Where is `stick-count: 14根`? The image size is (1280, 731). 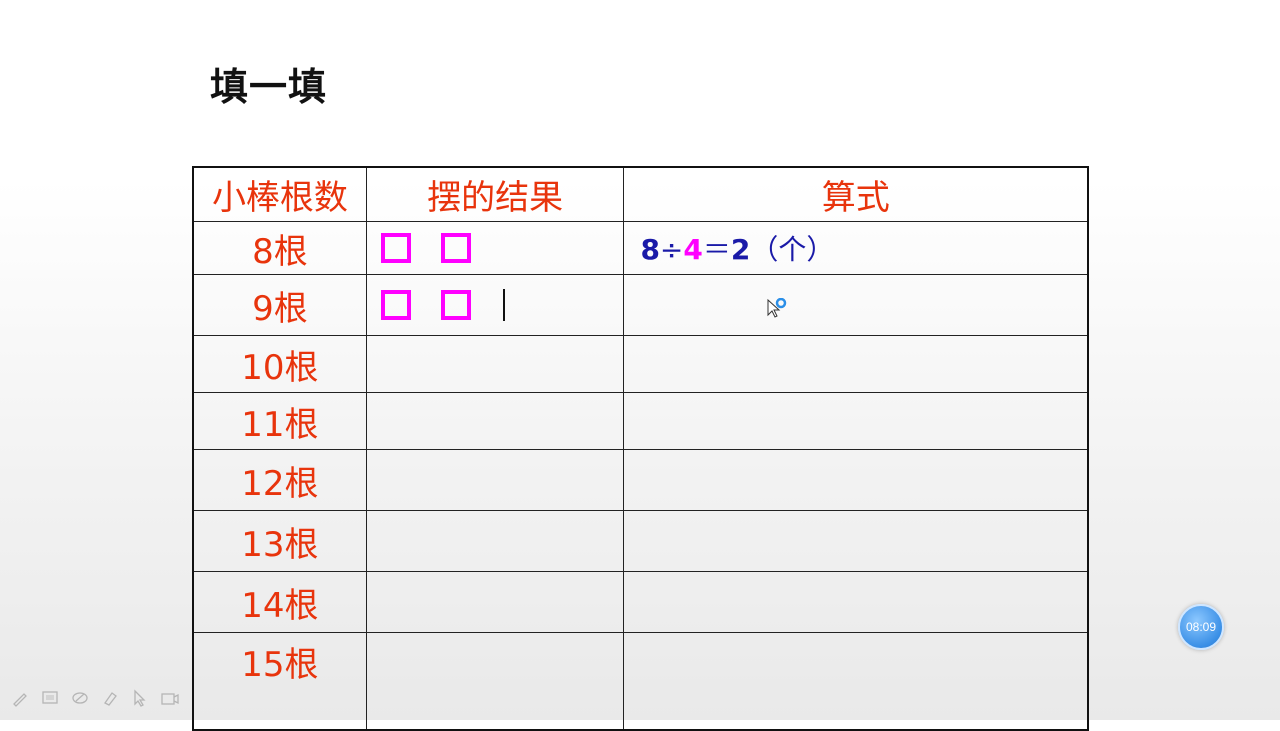 stick-count: 14根 is located at coordinates (279, 602).